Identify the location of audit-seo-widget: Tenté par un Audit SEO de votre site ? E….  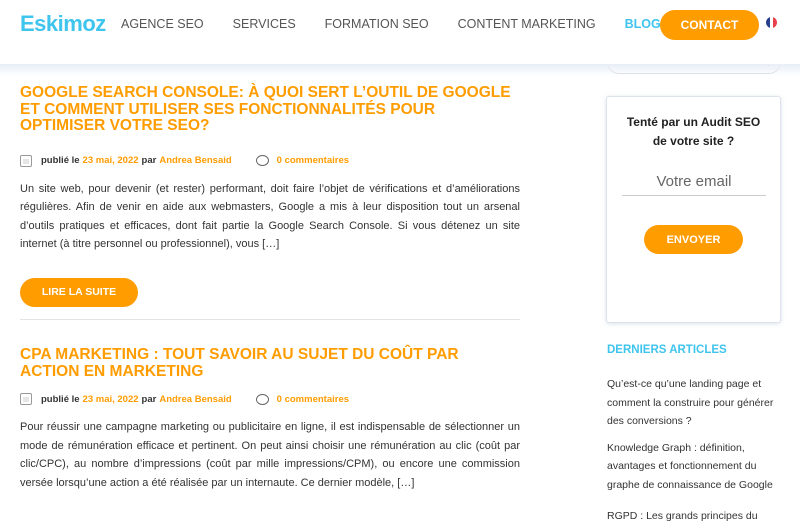
(693, 209).